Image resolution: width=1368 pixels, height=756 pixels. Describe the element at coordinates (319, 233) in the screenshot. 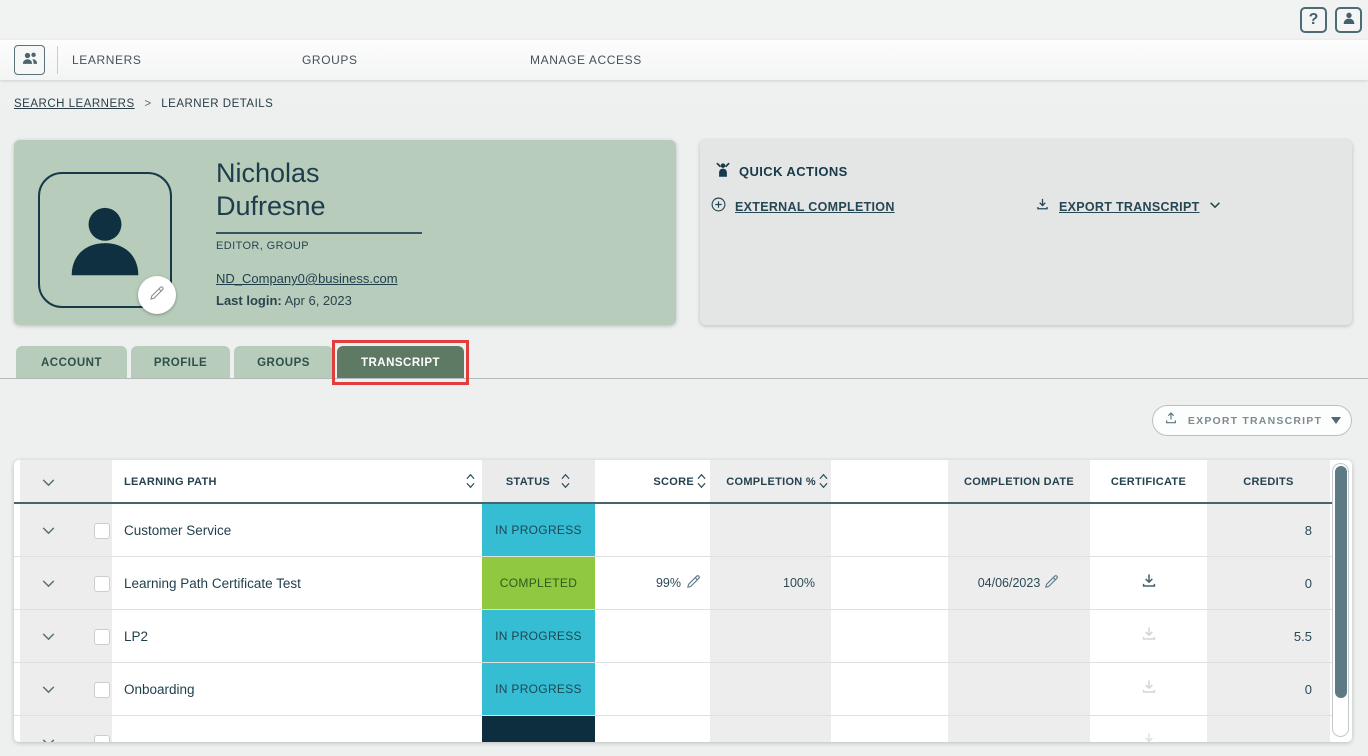

I see `name-underline` at that location.